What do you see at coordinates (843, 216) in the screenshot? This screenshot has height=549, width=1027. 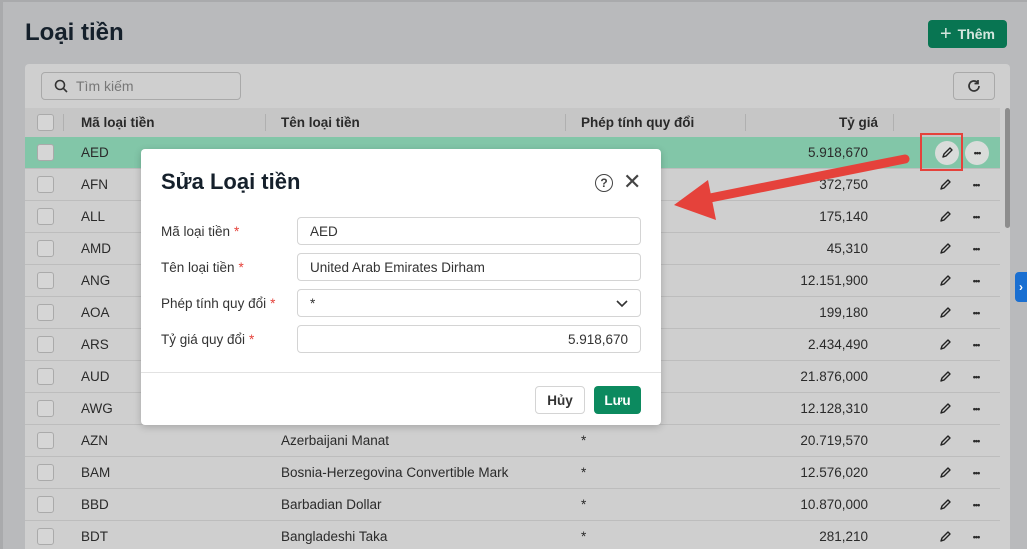 I see `cell-rate: 175,140` at bounding box center [843, 216].